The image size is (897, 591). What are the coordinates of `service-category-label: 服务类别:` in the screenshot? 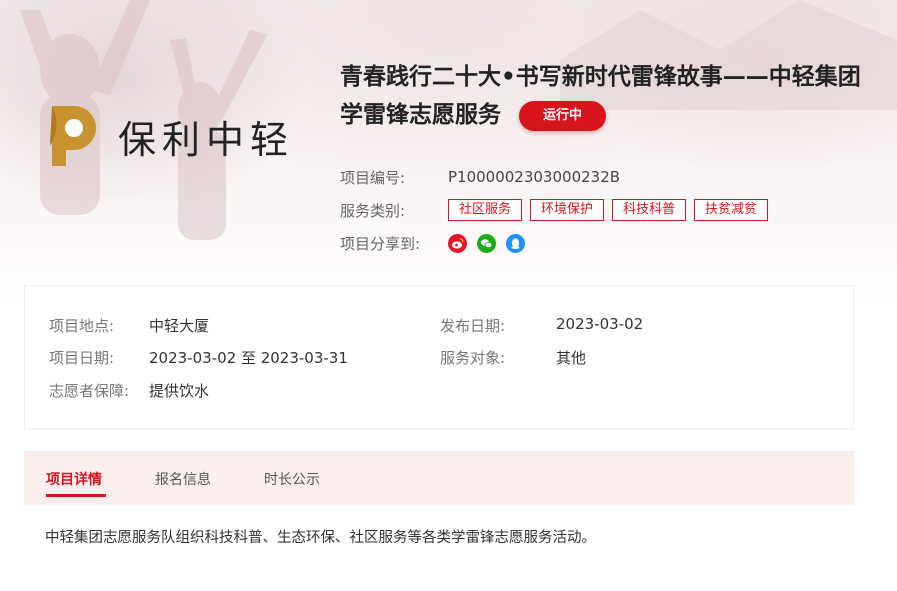 It's located at (373, 210).